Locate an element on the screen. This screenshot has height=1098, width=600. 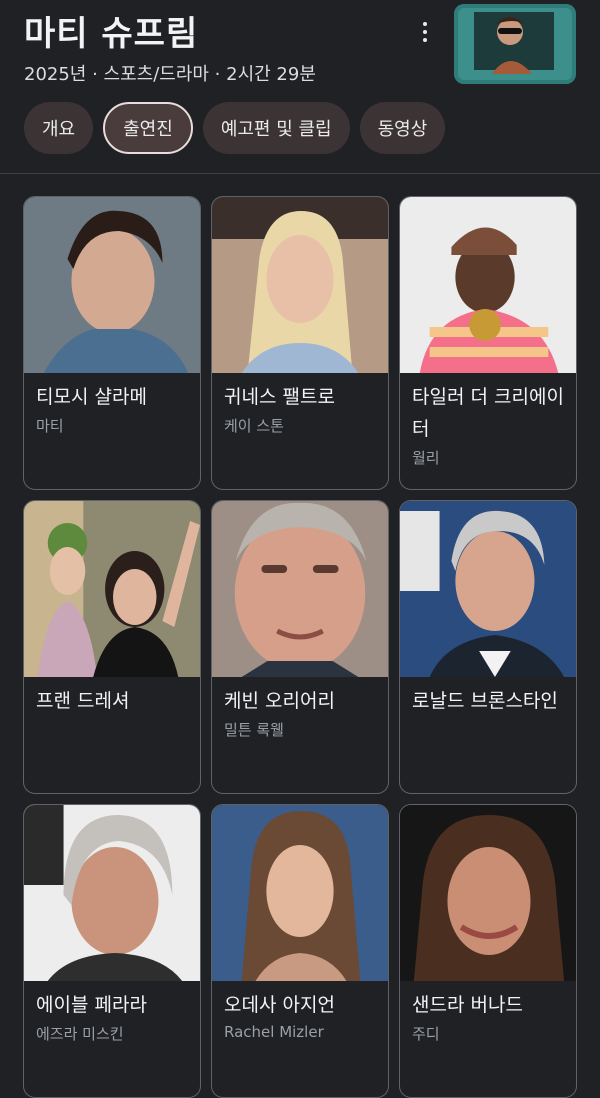
tab-videos: 동영상 is located at coordinates (402, 128).